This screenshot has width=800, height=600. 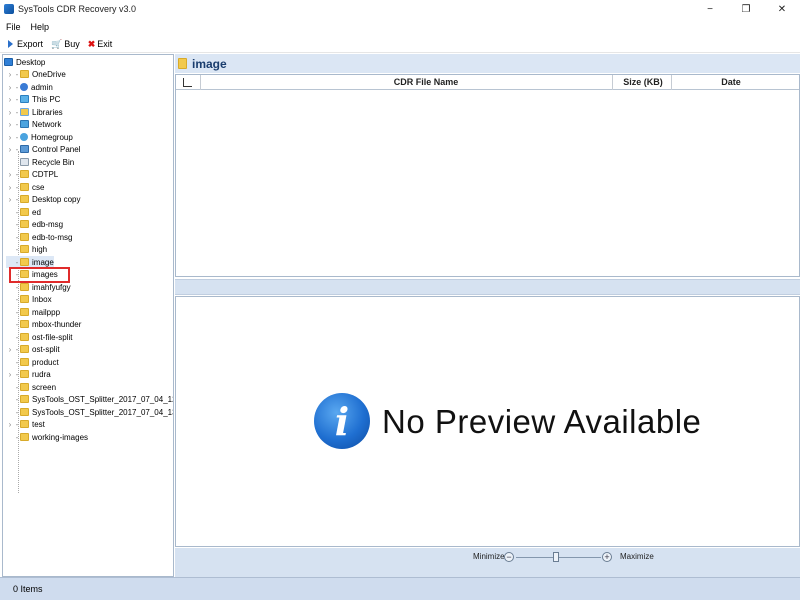 What do you see at coordinates (39, 237) in the screenshot?
I see `tree-item: - edb-to-msg` at bounding box center [39, 237].